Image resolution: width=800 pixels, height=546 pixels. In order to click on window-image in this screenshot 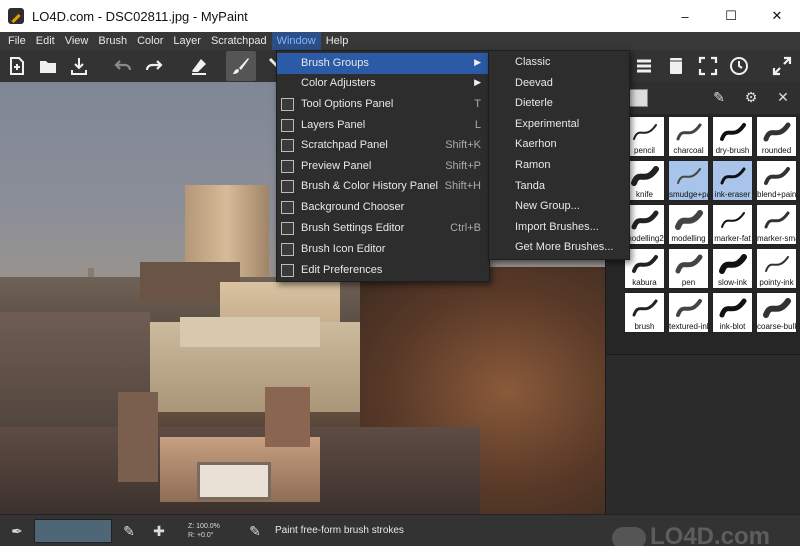, I will do `click(234, 481)`.